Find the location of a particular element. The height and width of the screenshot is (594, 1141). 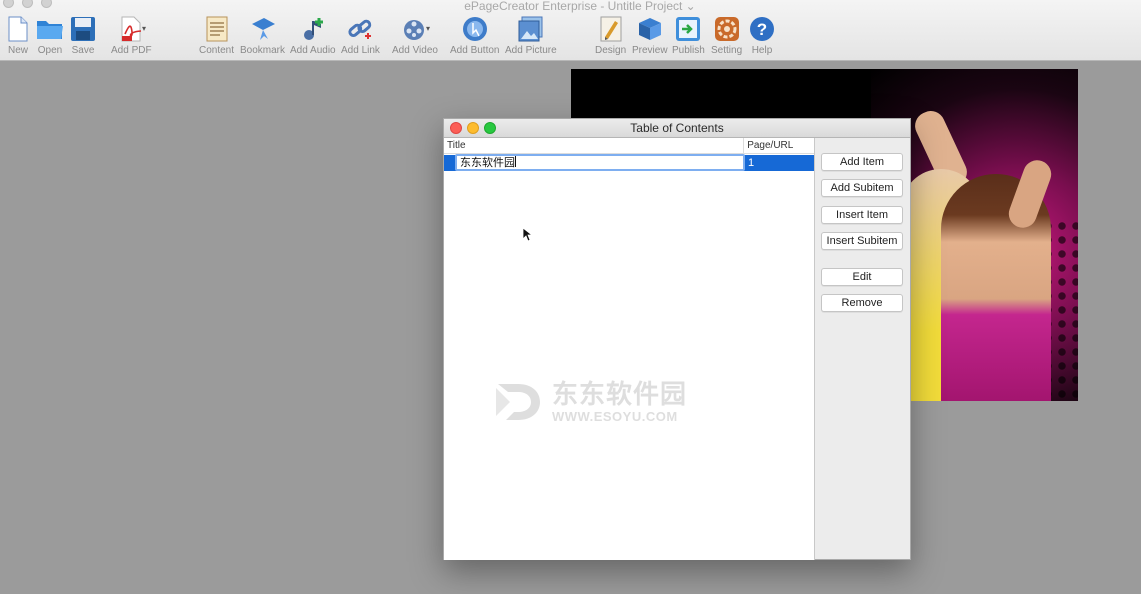

watermark-cn-text: 东东软件园 is located at coordinates (620, 394).